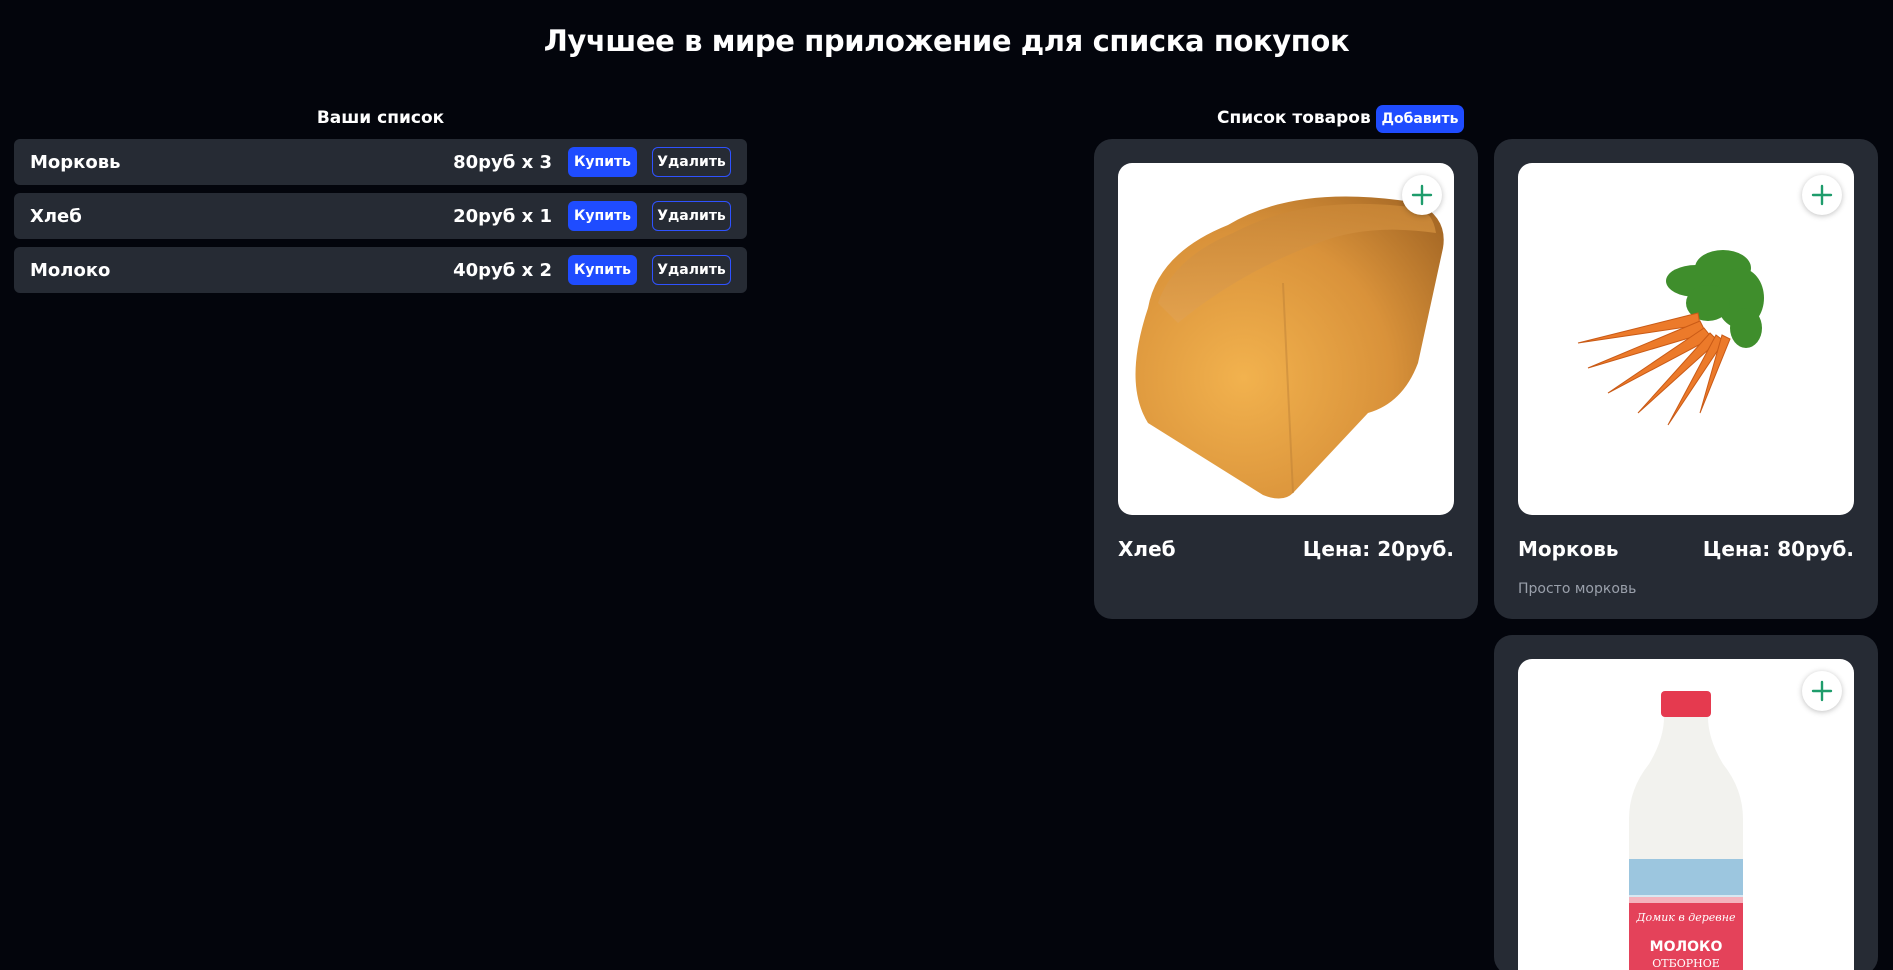  What do you see at coordinates (75, 162) in the screenshot?
I see `list-item-name: Морковь` at bounding box center [75, 162].